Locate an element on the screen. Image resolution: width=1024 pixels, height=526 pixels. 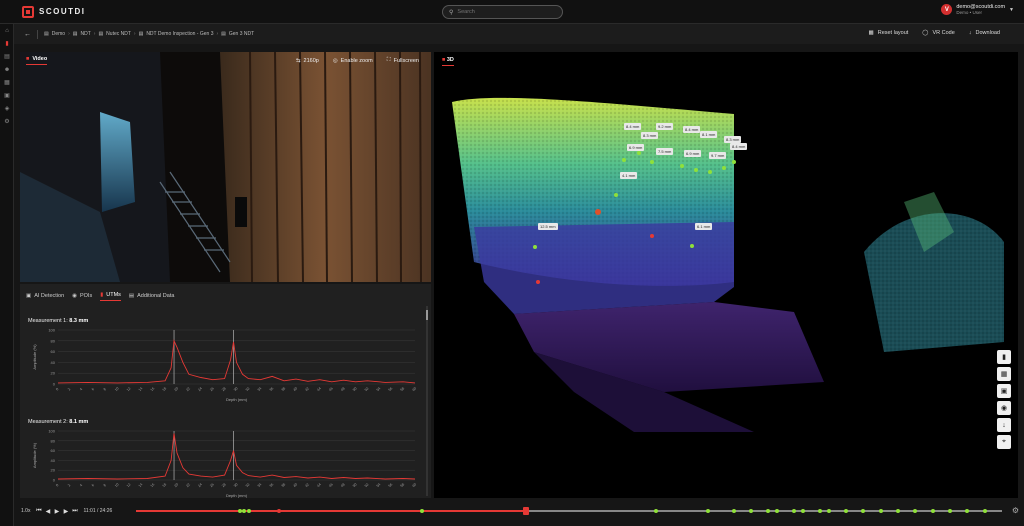
search-input is located at coordinates (502, 12).